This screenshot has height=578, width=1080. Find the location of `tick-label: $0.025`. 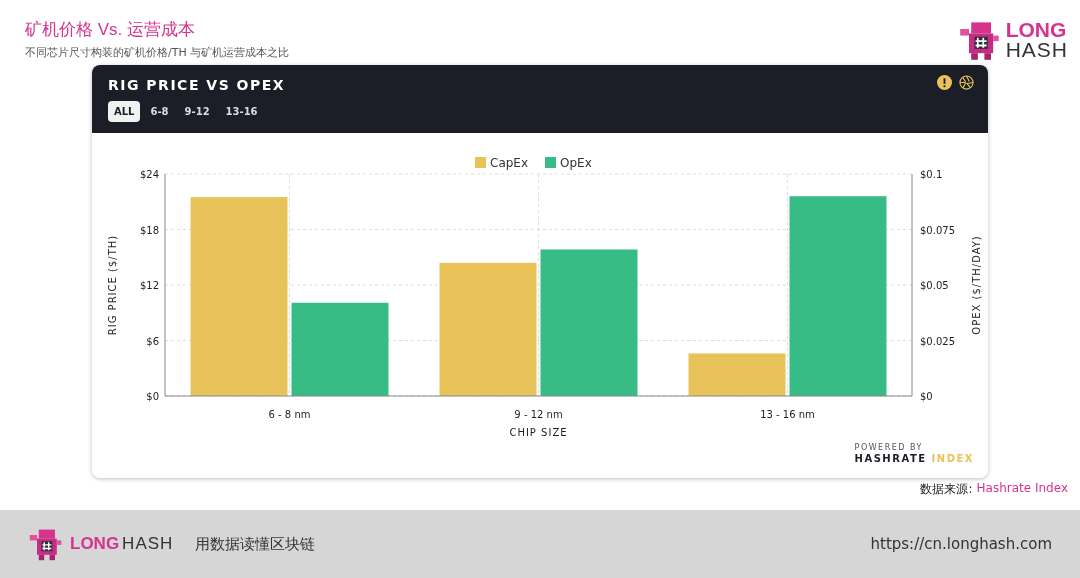

tick-label: $0.025 is located at coordinates (937, 341).